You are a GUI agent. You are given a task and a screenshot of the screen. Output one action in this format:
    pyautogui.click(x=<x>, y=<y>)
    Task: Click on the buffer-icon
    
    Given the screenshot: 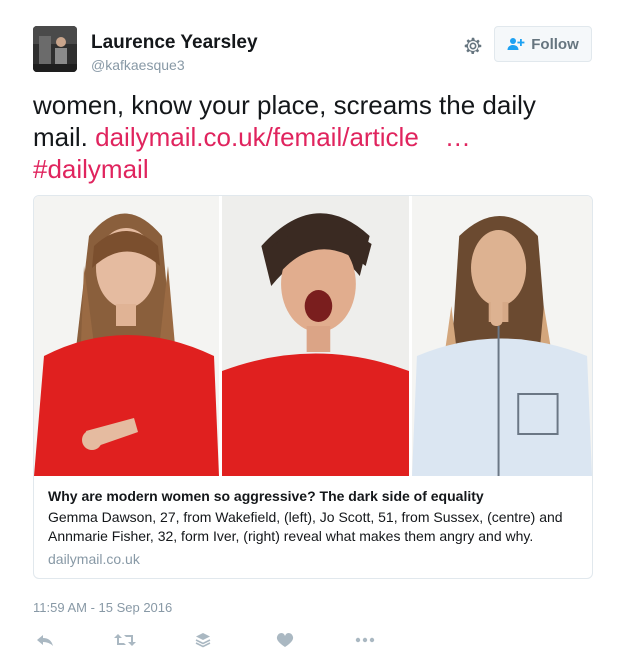 What is the action you would take?
    pyautogui.click(x=203, y=640)
    